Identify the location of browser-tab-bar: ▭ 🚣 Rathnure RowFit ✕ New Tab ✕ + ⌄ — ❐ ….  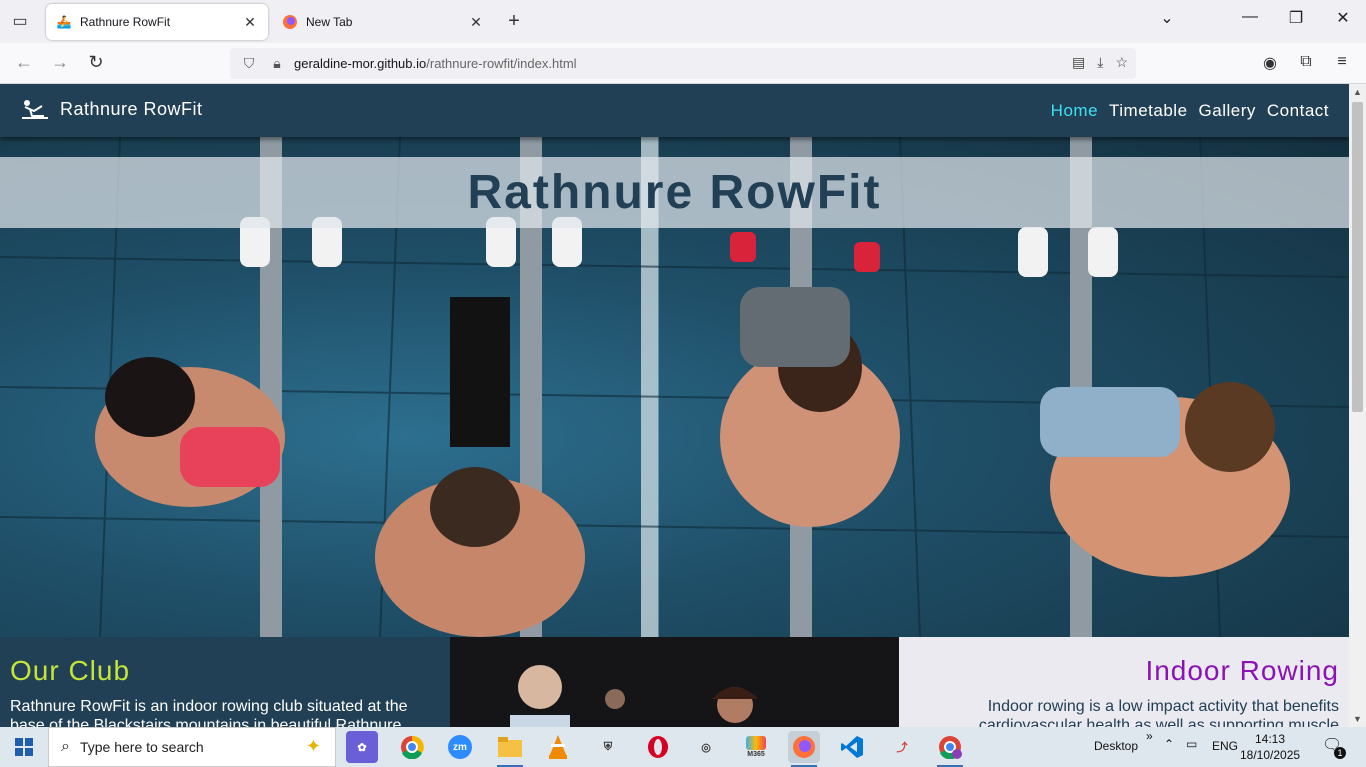
(683, 21).